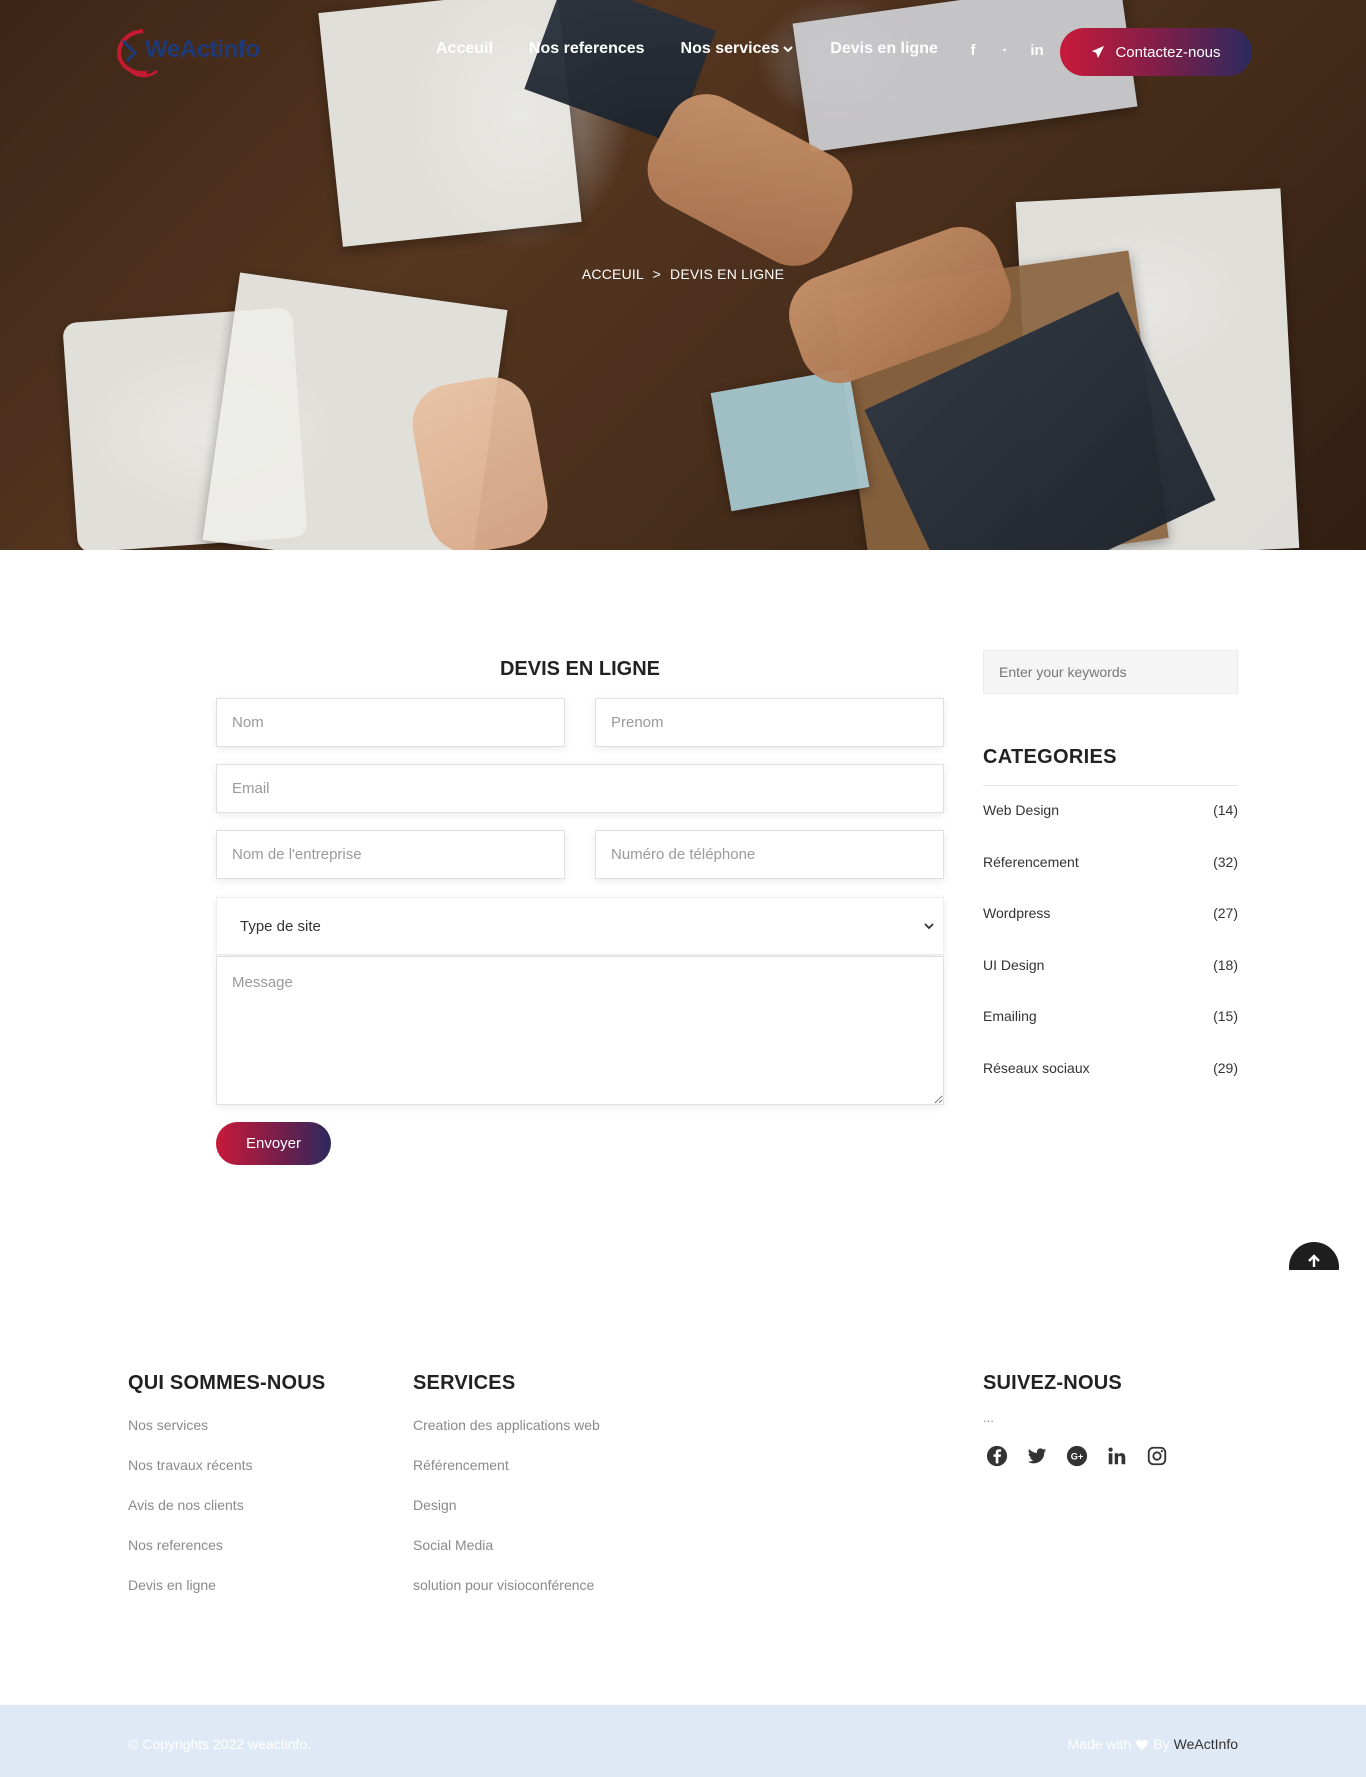  I want to click on arrow-up-icon, so click(1314, 1260).